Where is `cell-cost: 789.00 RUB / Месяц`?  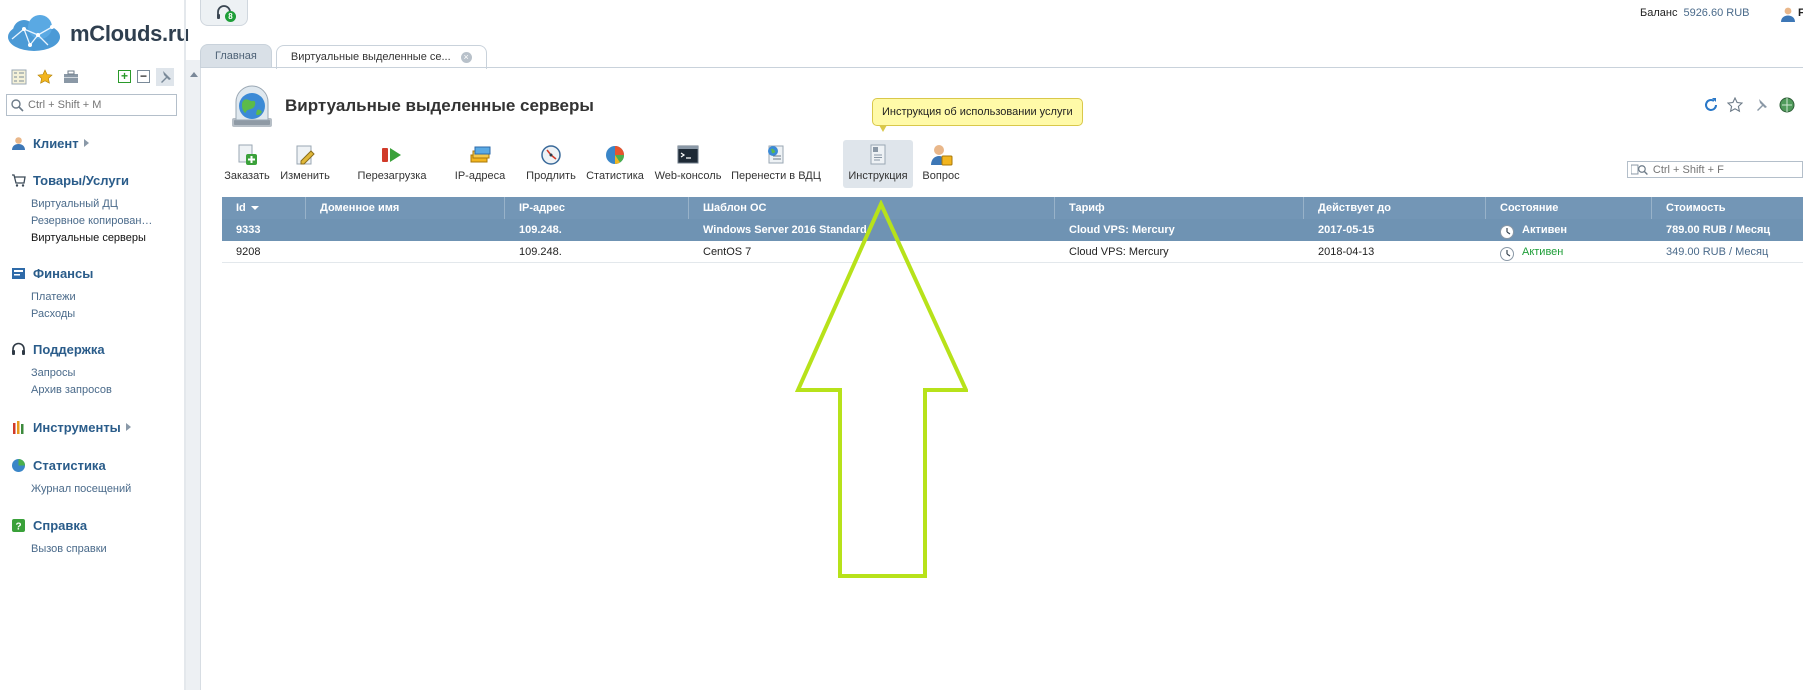 cell-cost: 789.00 RUB / Месяц is located at coordinates (1718, 230).